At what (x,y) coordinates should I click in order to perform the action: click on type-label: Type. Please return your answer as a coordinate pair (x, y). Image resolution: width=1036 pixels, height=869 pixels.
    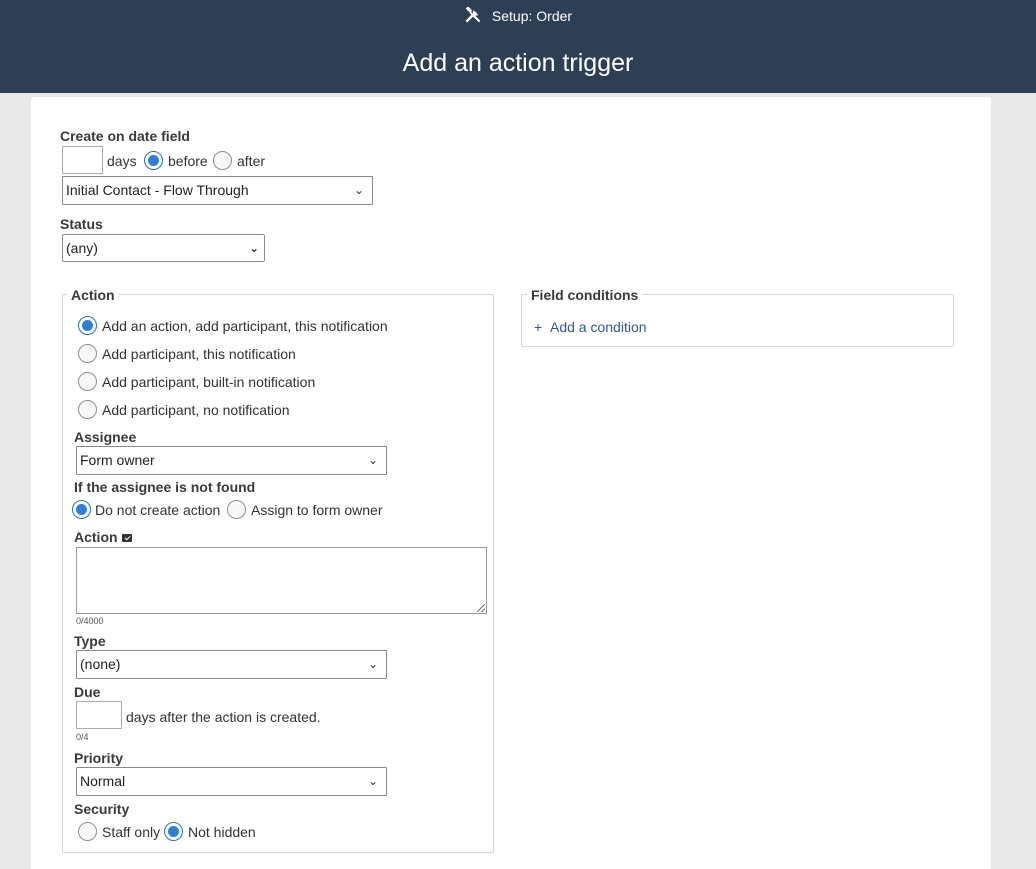
    Looking at the image, I should click on (90, 641).